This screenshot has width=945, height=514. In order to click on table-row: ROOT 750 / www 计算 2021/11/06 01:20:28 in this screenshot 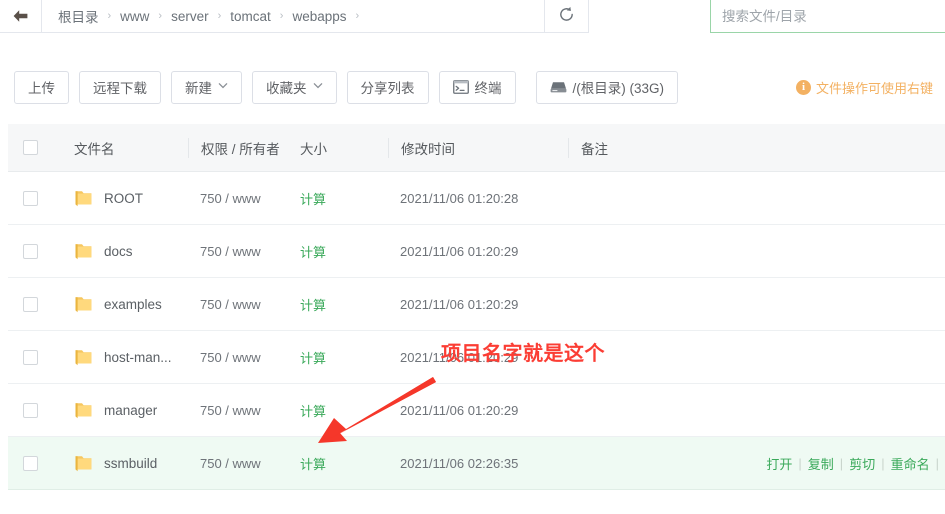, I will do `click(476, 198)`.